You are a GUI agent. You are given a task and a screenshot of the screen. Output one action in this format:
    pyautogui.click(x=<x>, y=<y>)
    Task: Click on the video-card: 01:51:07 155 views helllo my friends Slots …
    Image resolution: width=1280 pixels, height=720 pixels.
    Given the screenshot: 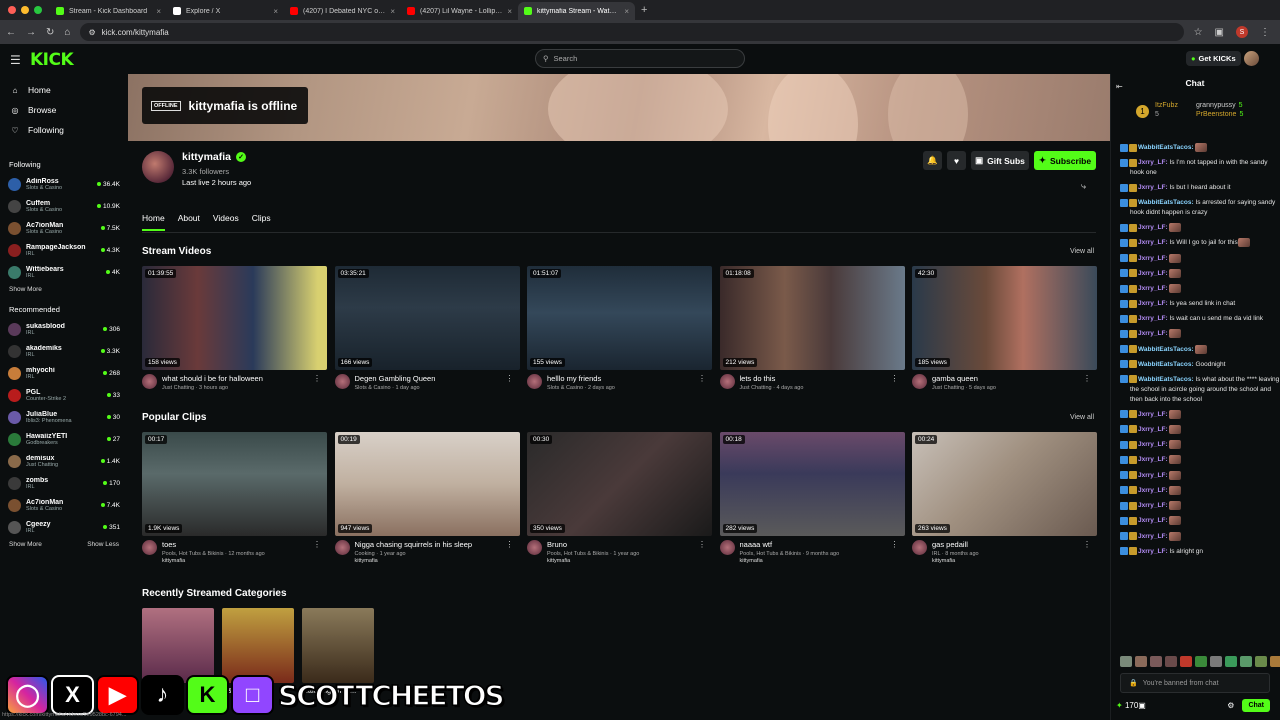 What is the action you would take?
    pyautogui.click(x=619, y=328)
    